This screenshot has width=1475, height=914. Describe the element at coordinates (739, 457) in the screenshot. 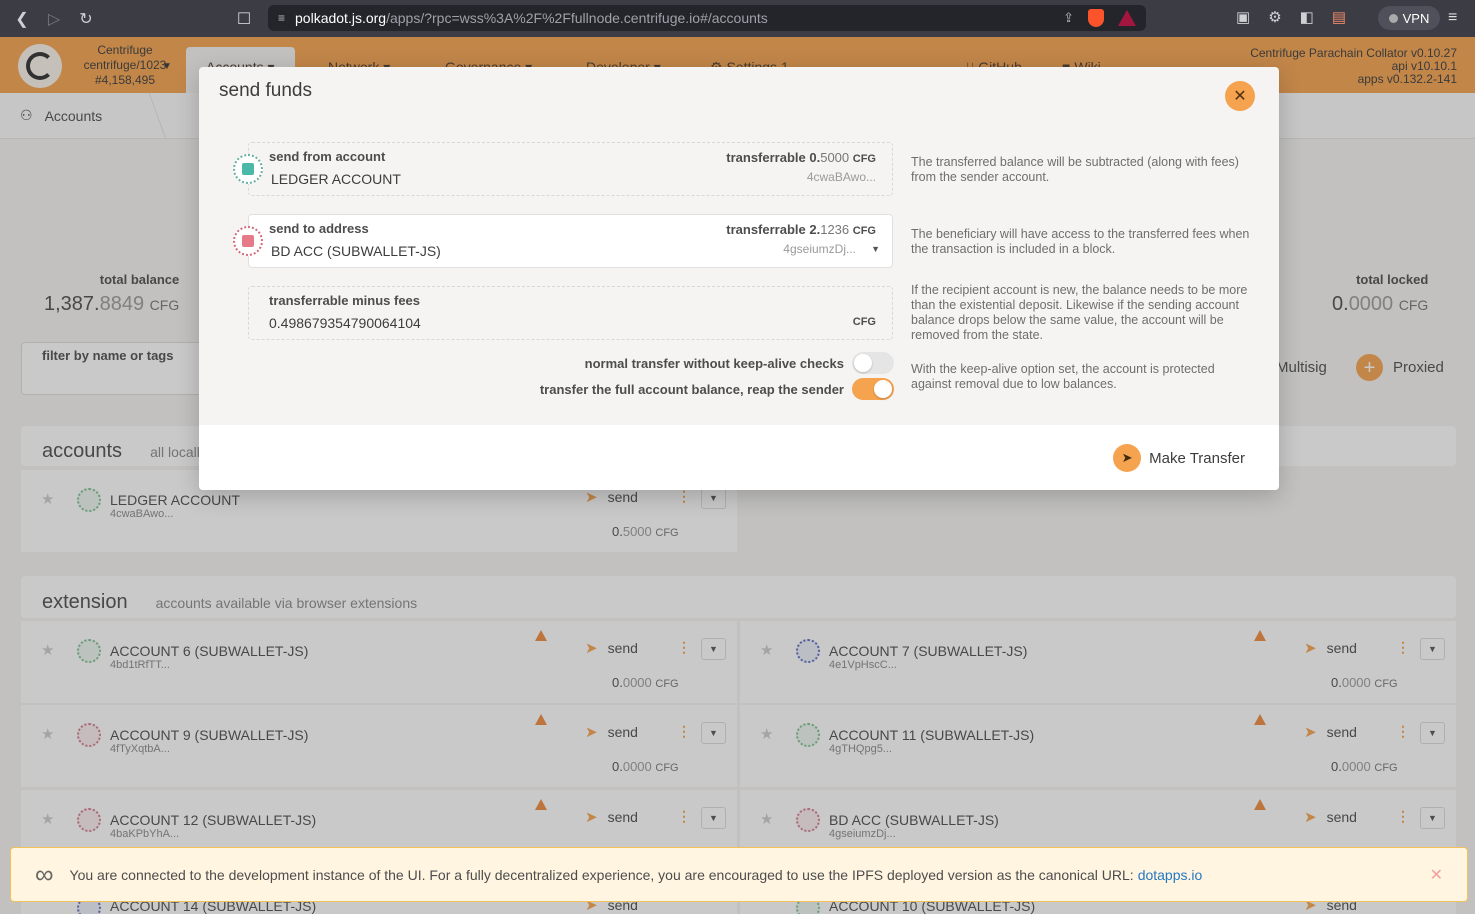

I see `modal-footer: ➤ Make Transfer` at that location.